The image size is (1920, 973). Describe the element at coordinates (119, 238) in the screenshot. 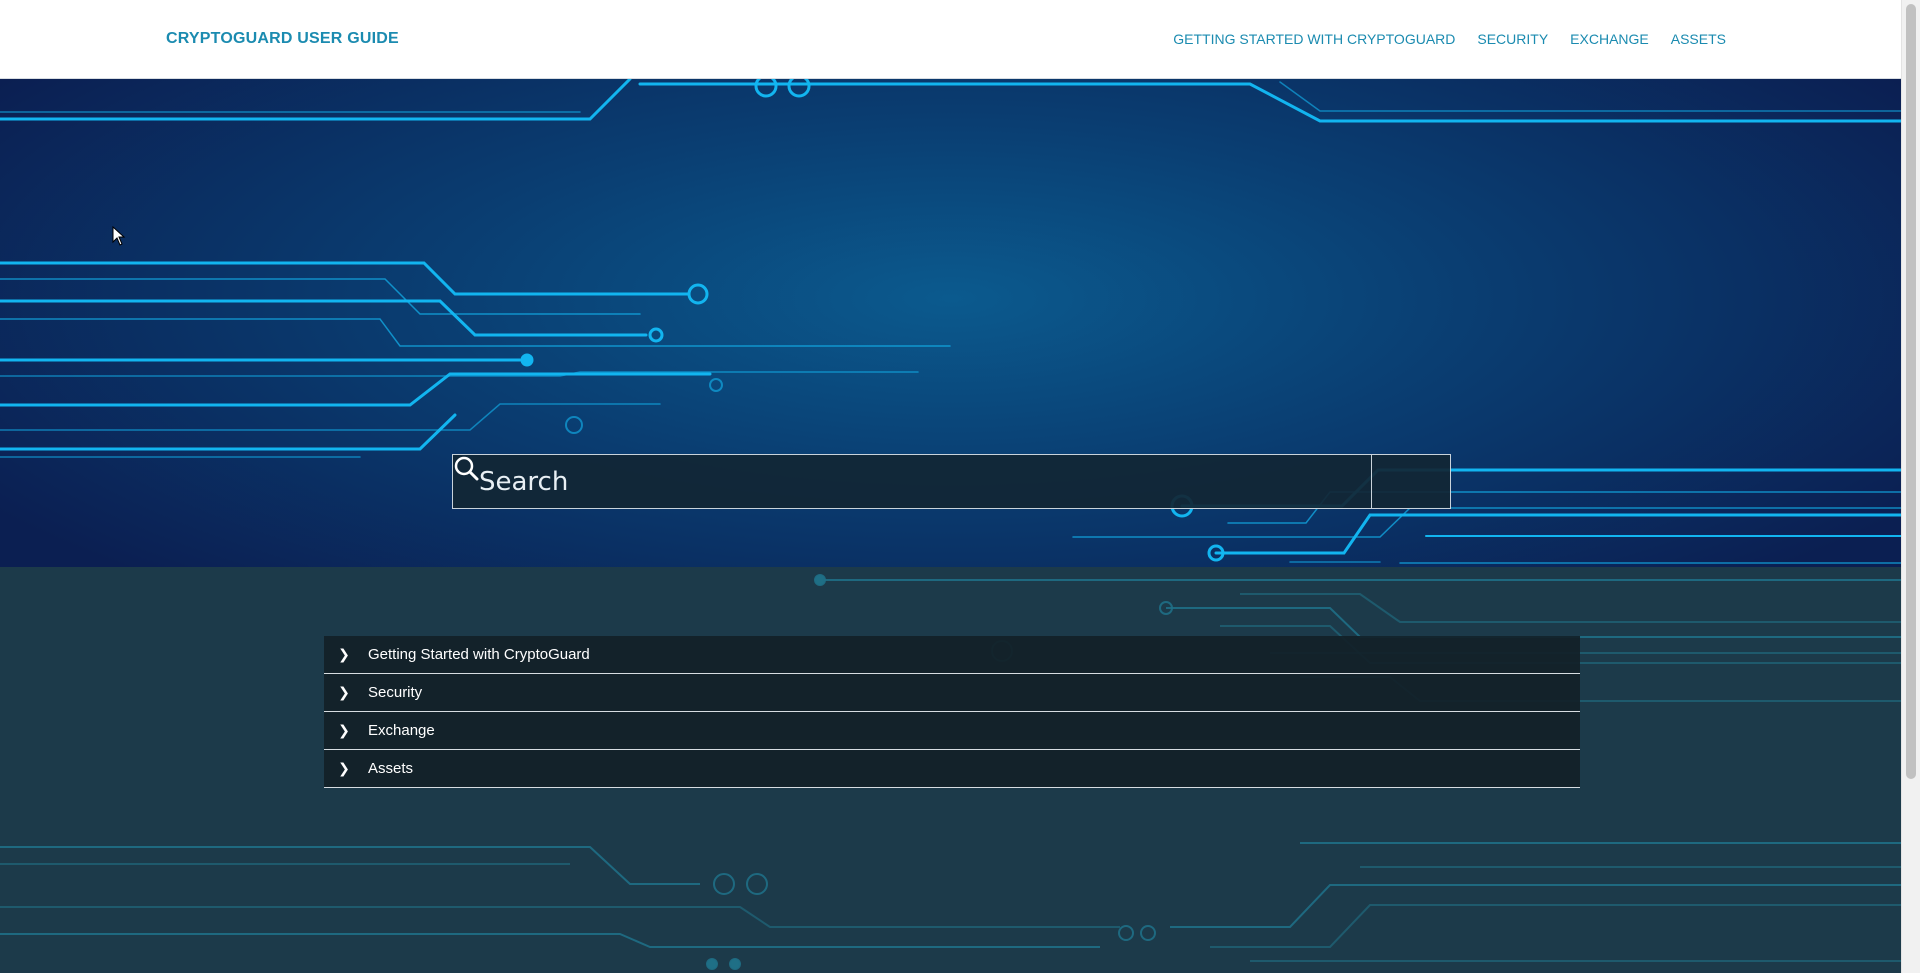

I see `mouse-cursor-icon` at that location.